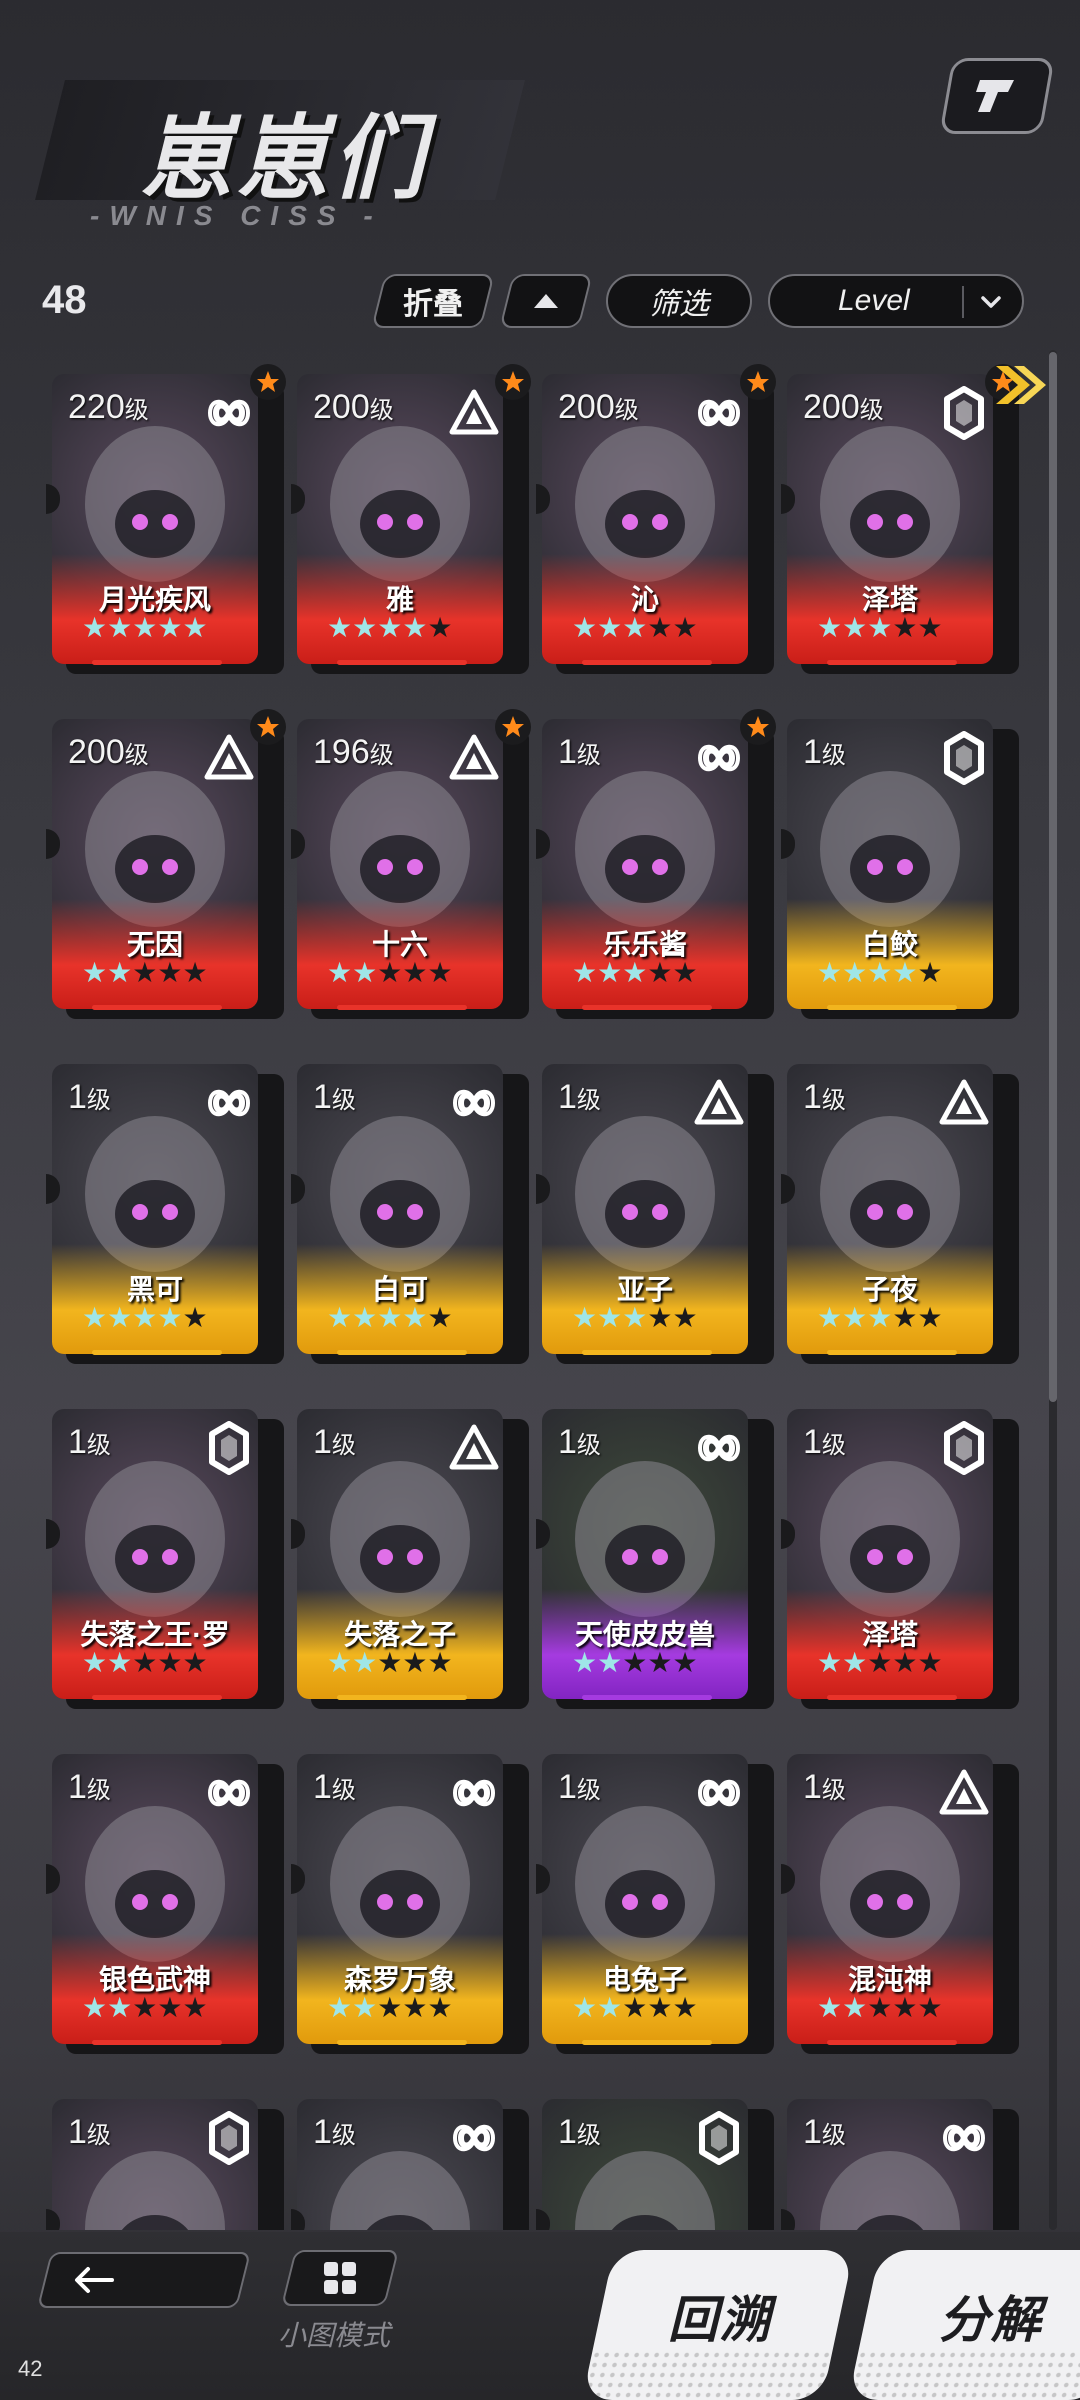  Describe the element at coordinates (655, 1904) in the screenshot. I see `unit-card: 1级 电兔子 ★ ★ ★ ★ ★` at that location.